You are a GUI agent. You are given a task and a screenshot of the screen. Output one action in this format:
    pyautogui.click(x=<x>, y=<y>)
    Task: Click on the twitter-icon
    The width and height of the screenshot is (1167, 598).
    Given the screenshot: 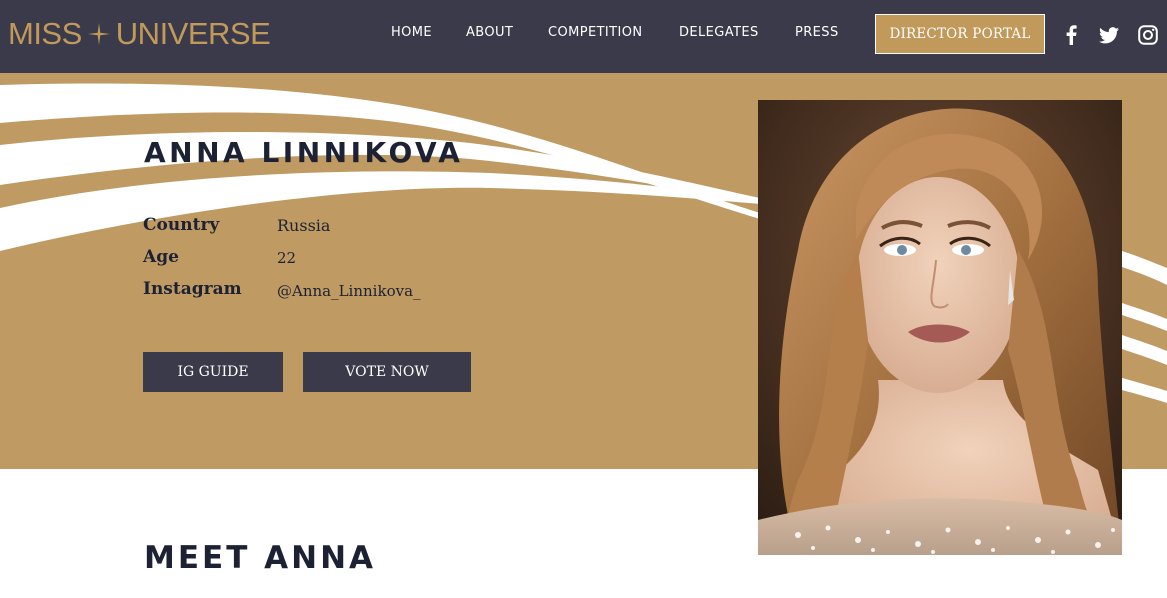 What is the action you would take?
    pyautogui.click(x=1109, y=35)
    